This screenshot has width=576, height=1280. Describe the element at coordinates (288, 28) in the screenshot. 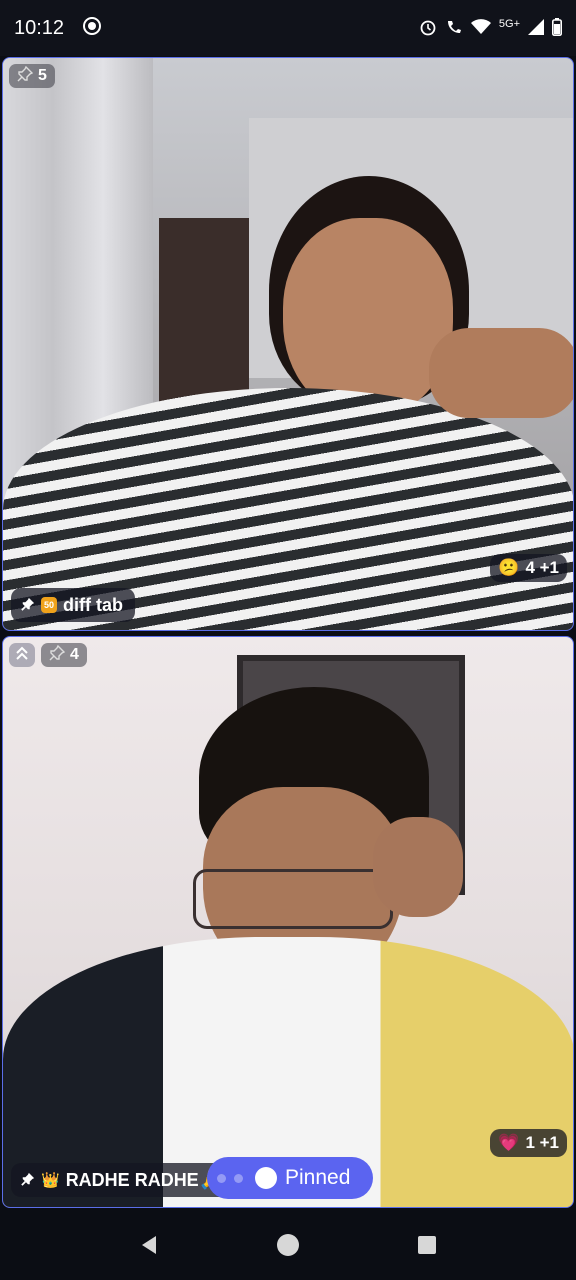

I see `status-bar: 10:12 5G+` at that location.